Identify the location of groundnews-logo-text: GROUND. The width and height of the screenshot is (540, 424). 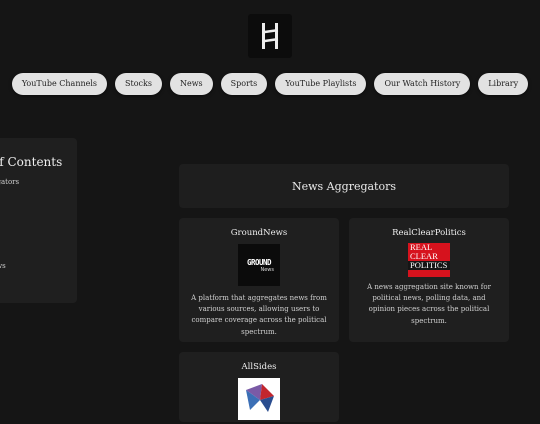
(259, 262).